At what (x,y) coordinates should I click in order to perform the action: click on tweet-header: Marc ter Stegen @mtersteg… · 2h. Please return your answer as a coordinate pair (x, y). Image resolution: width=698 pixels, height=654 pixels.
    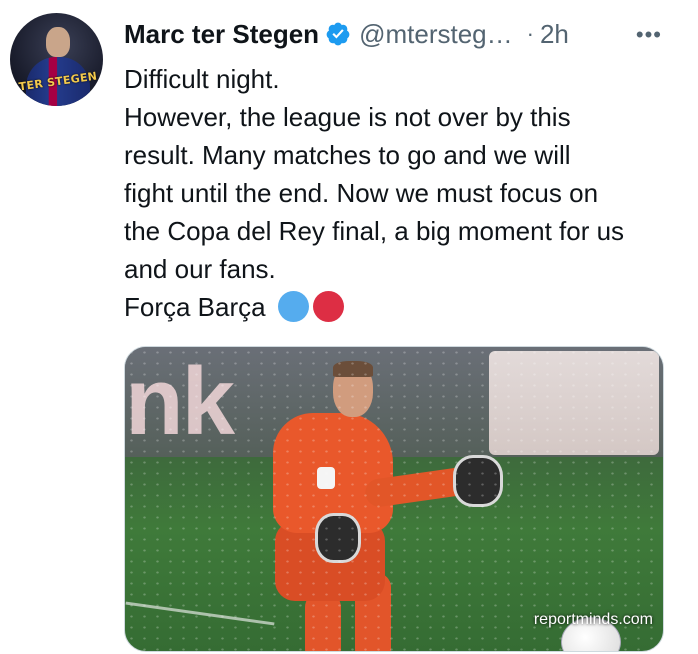
    Looking at the image, I should click on (402, 34).